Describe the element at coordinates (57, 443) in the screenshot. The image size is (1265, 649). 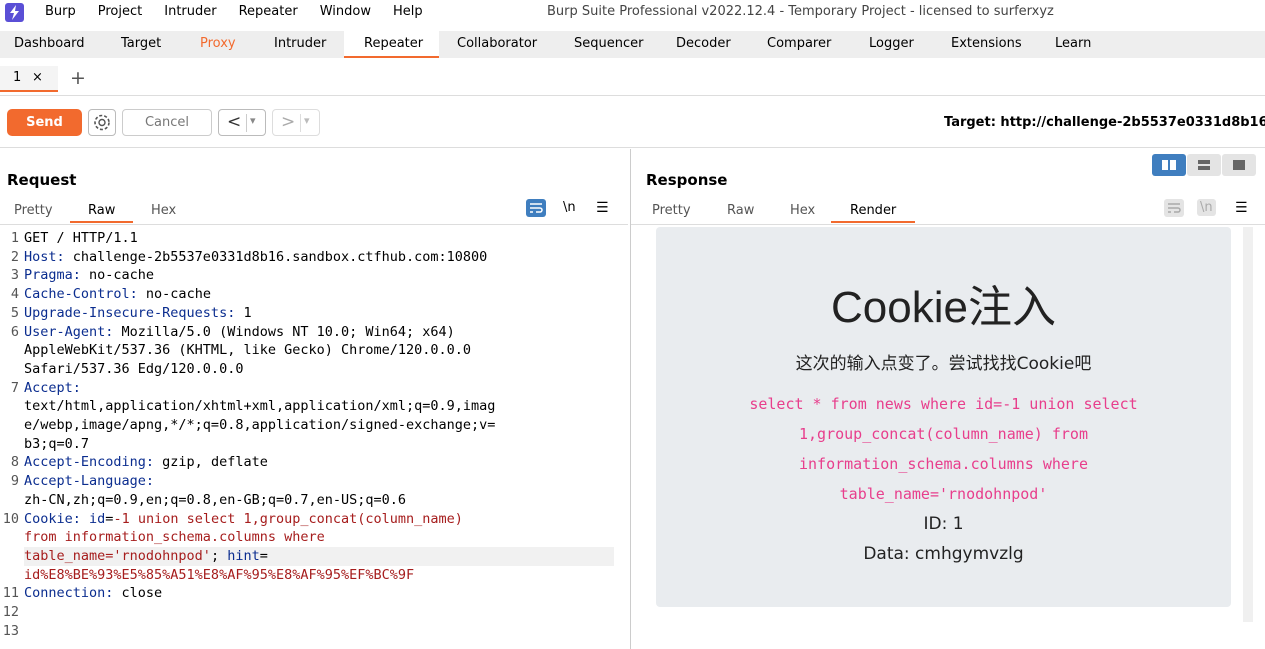
I see `line-text: b3;q=0.7` at that location.